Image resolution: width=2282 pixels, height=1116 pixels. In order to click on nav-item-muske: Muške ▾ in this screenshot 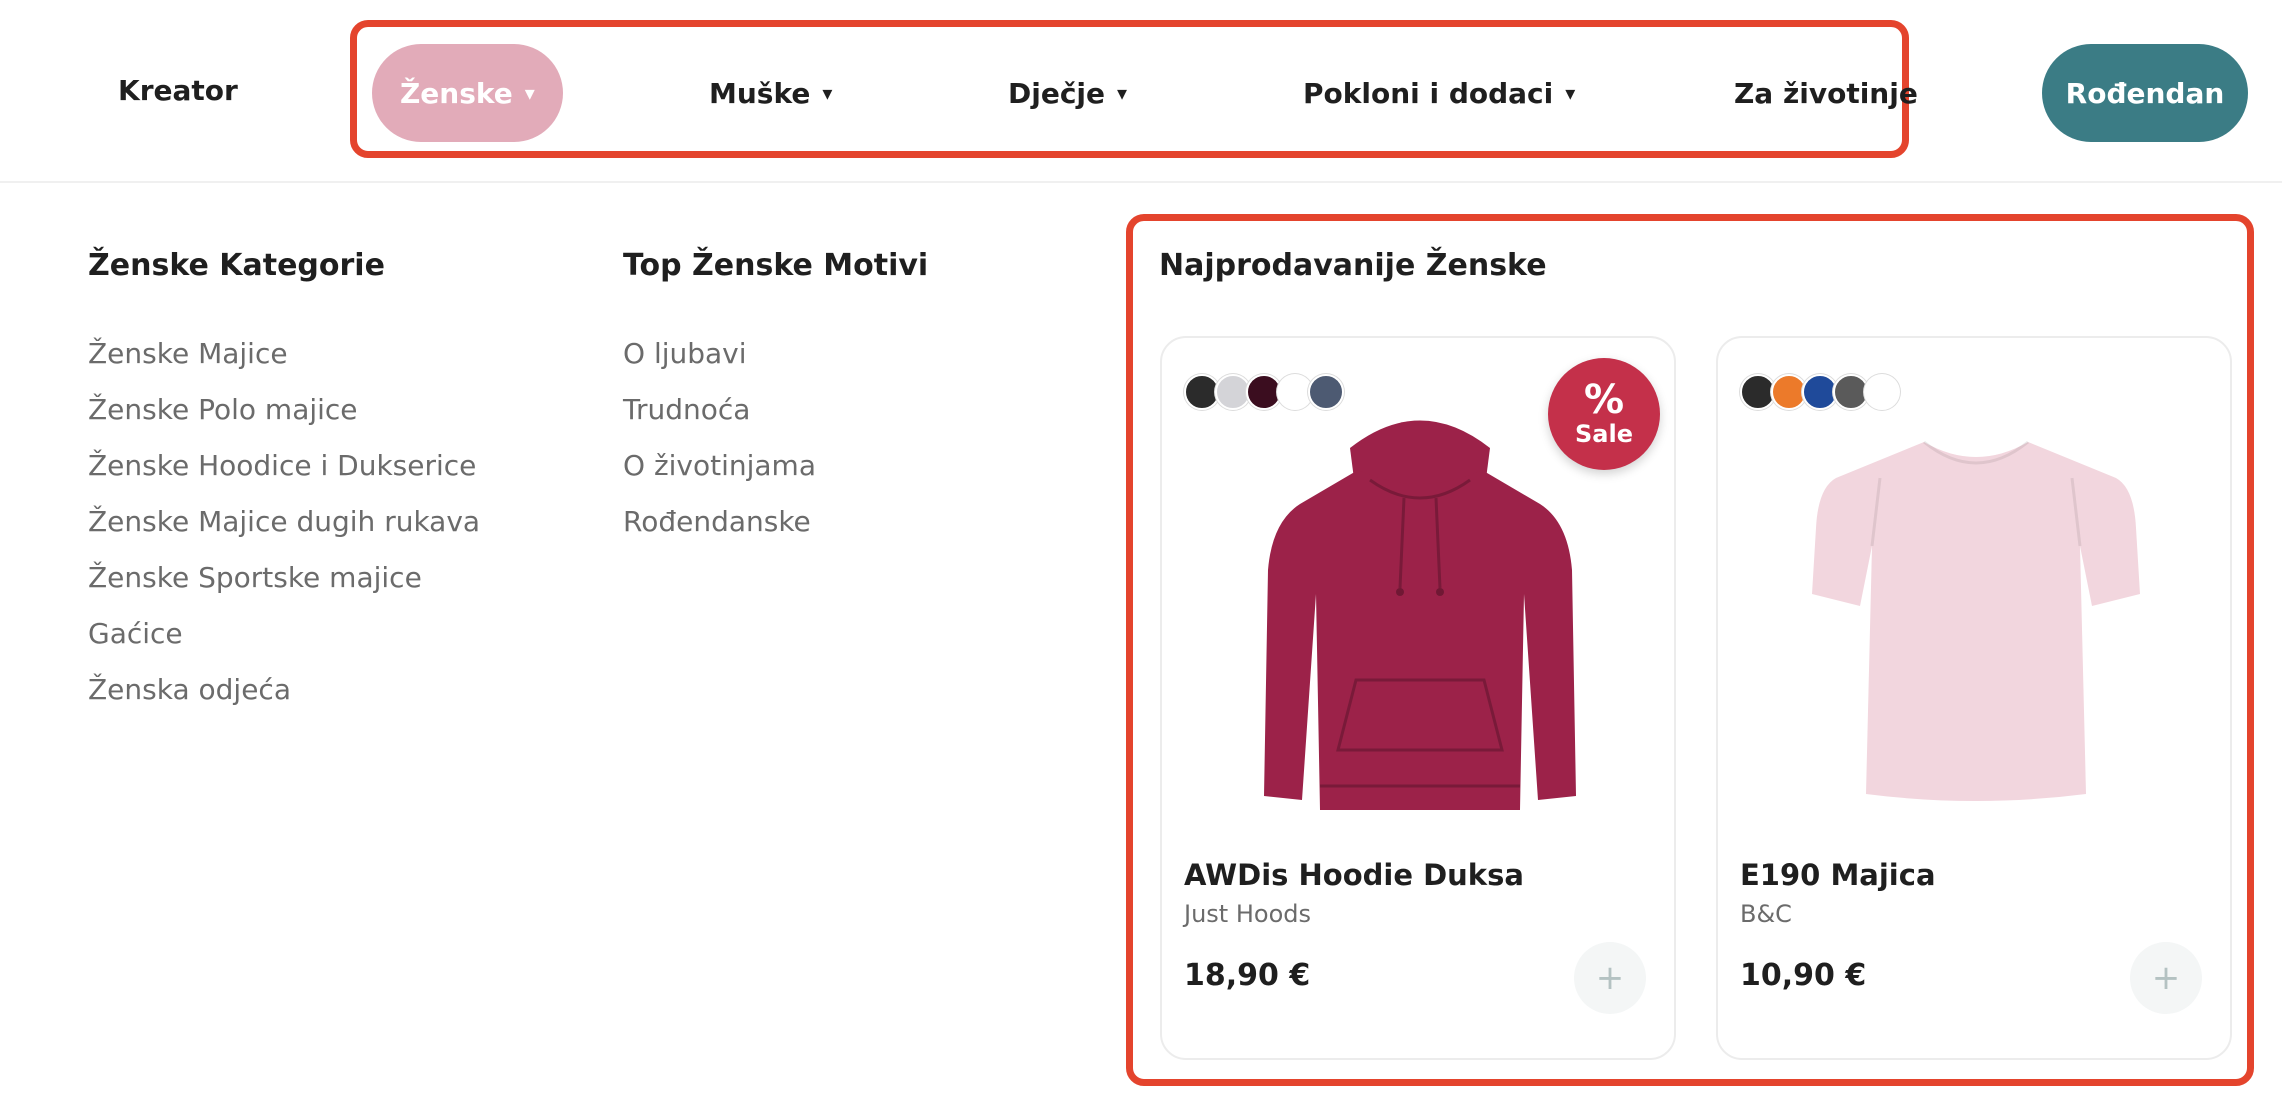, I will do `click(770, 93)`.